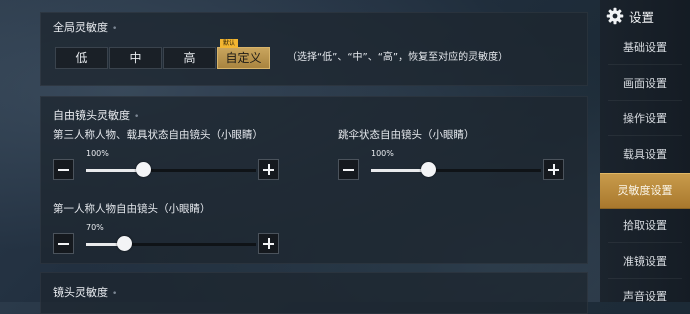 The image size is (690, 314). I want to click on sidebar-item-controls: 操作设置, so click(645, 119).